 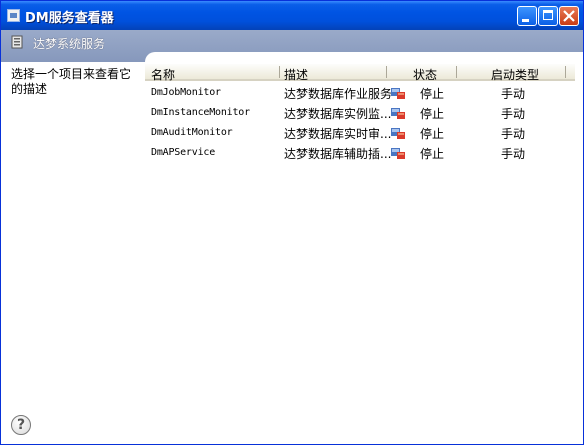 I want to click on service-name: DmInstanceMonitor, so click(x=200, y=112).